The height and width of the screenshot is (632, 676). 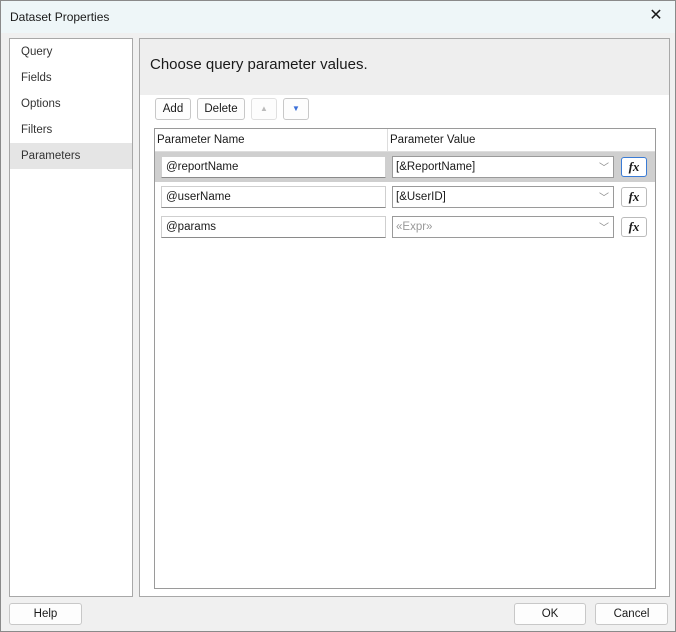 What do you see at coordinates (421, 197) in the screenshot?
I see `parameter-value-text: [&UserID]` at bounding box center [421, 197].